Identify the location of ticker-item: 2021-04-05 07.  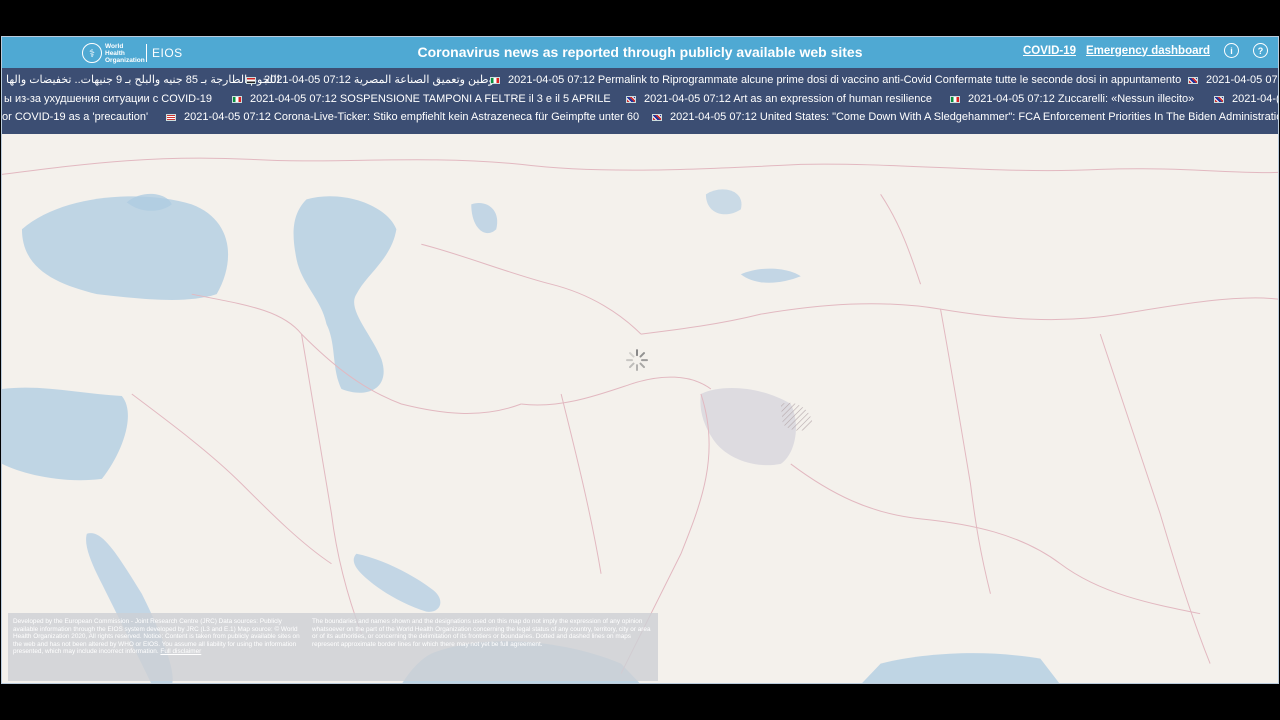
(1233, 80).